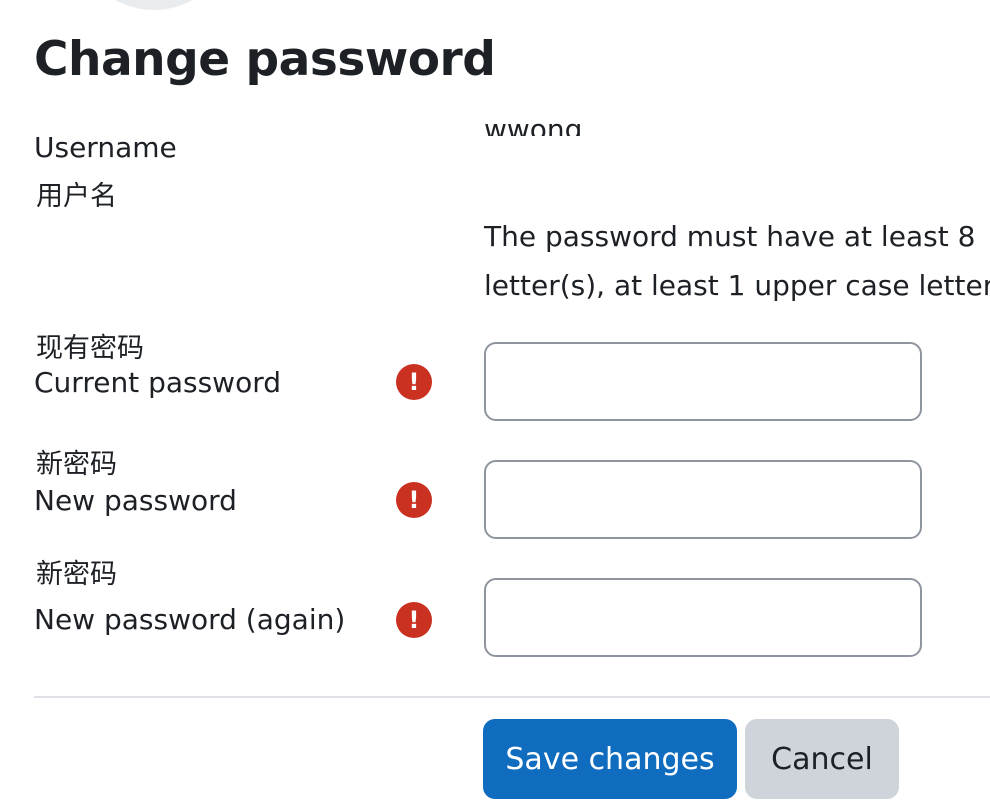 The image size is (990, 805). What do you see at coordinates (737, 285) in the screenshot?
I see `password-policy-line2: letter(s), at least 1 upper case letter` at bounding box center [737, 285].